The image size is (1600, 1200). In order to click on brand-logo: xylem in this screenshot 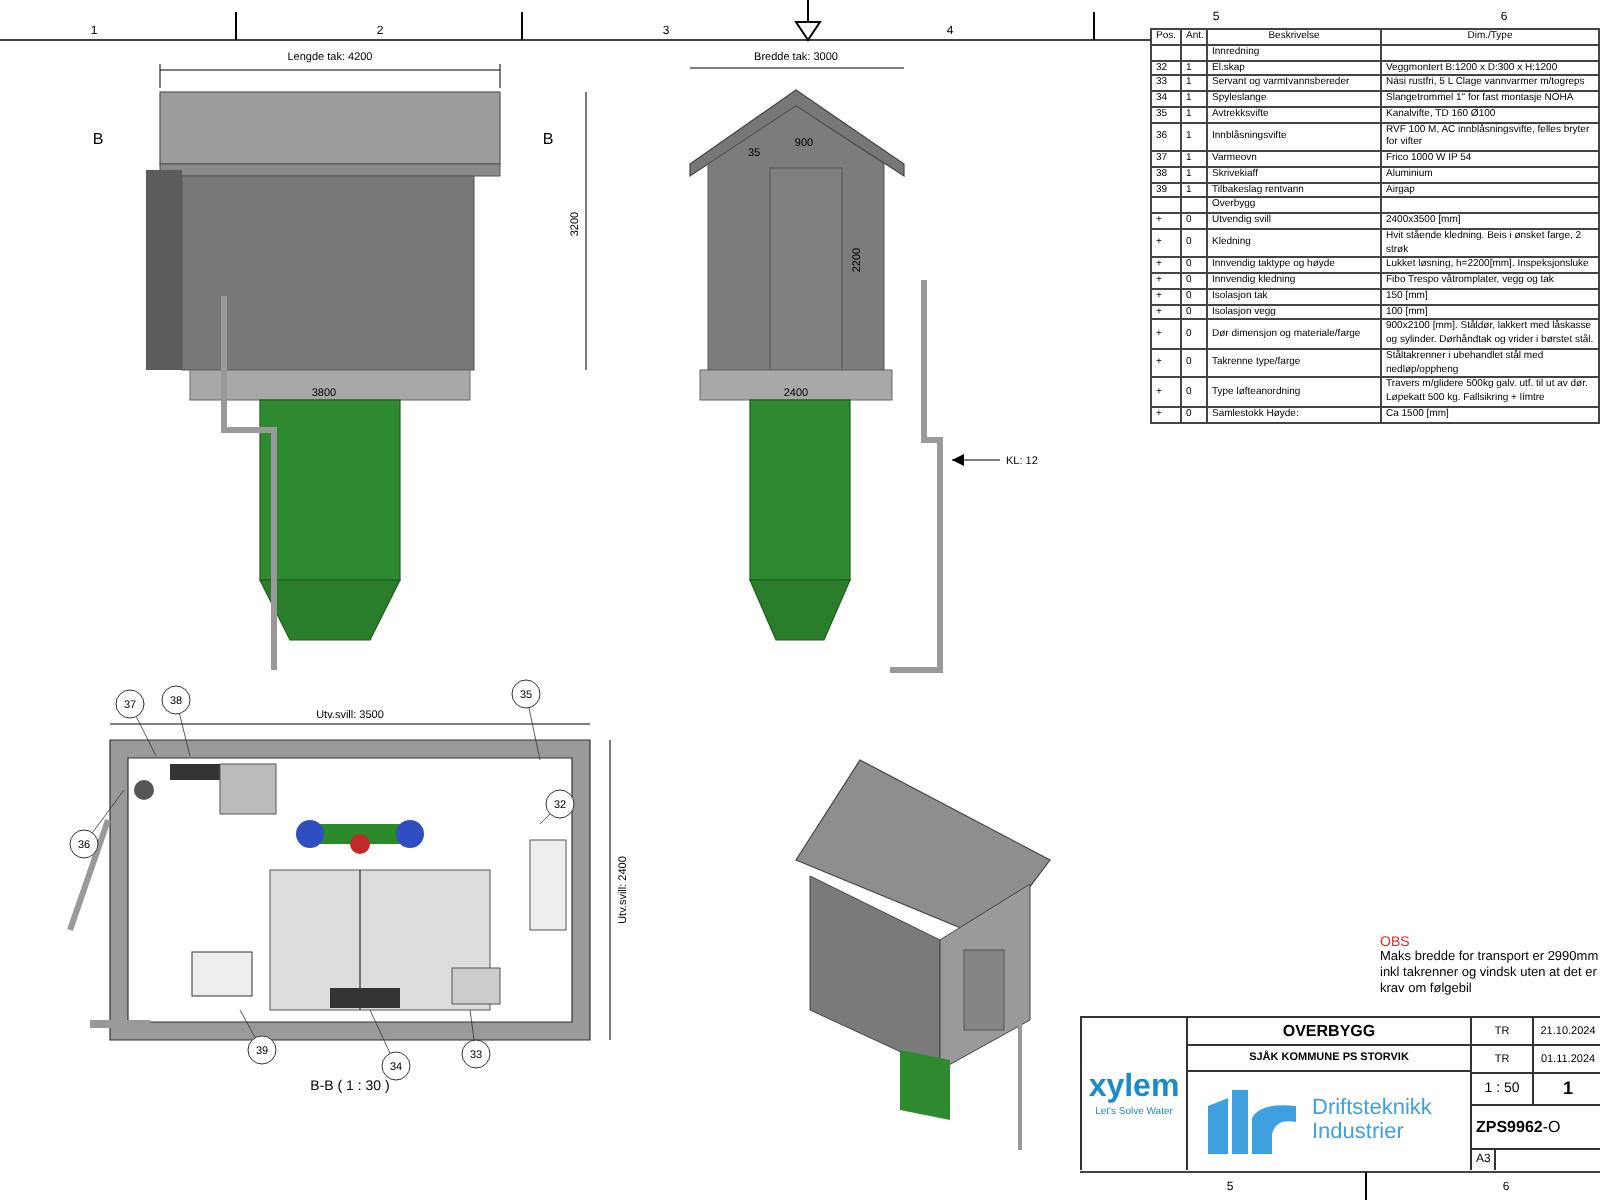, I will do `click(1134, 1088)`.